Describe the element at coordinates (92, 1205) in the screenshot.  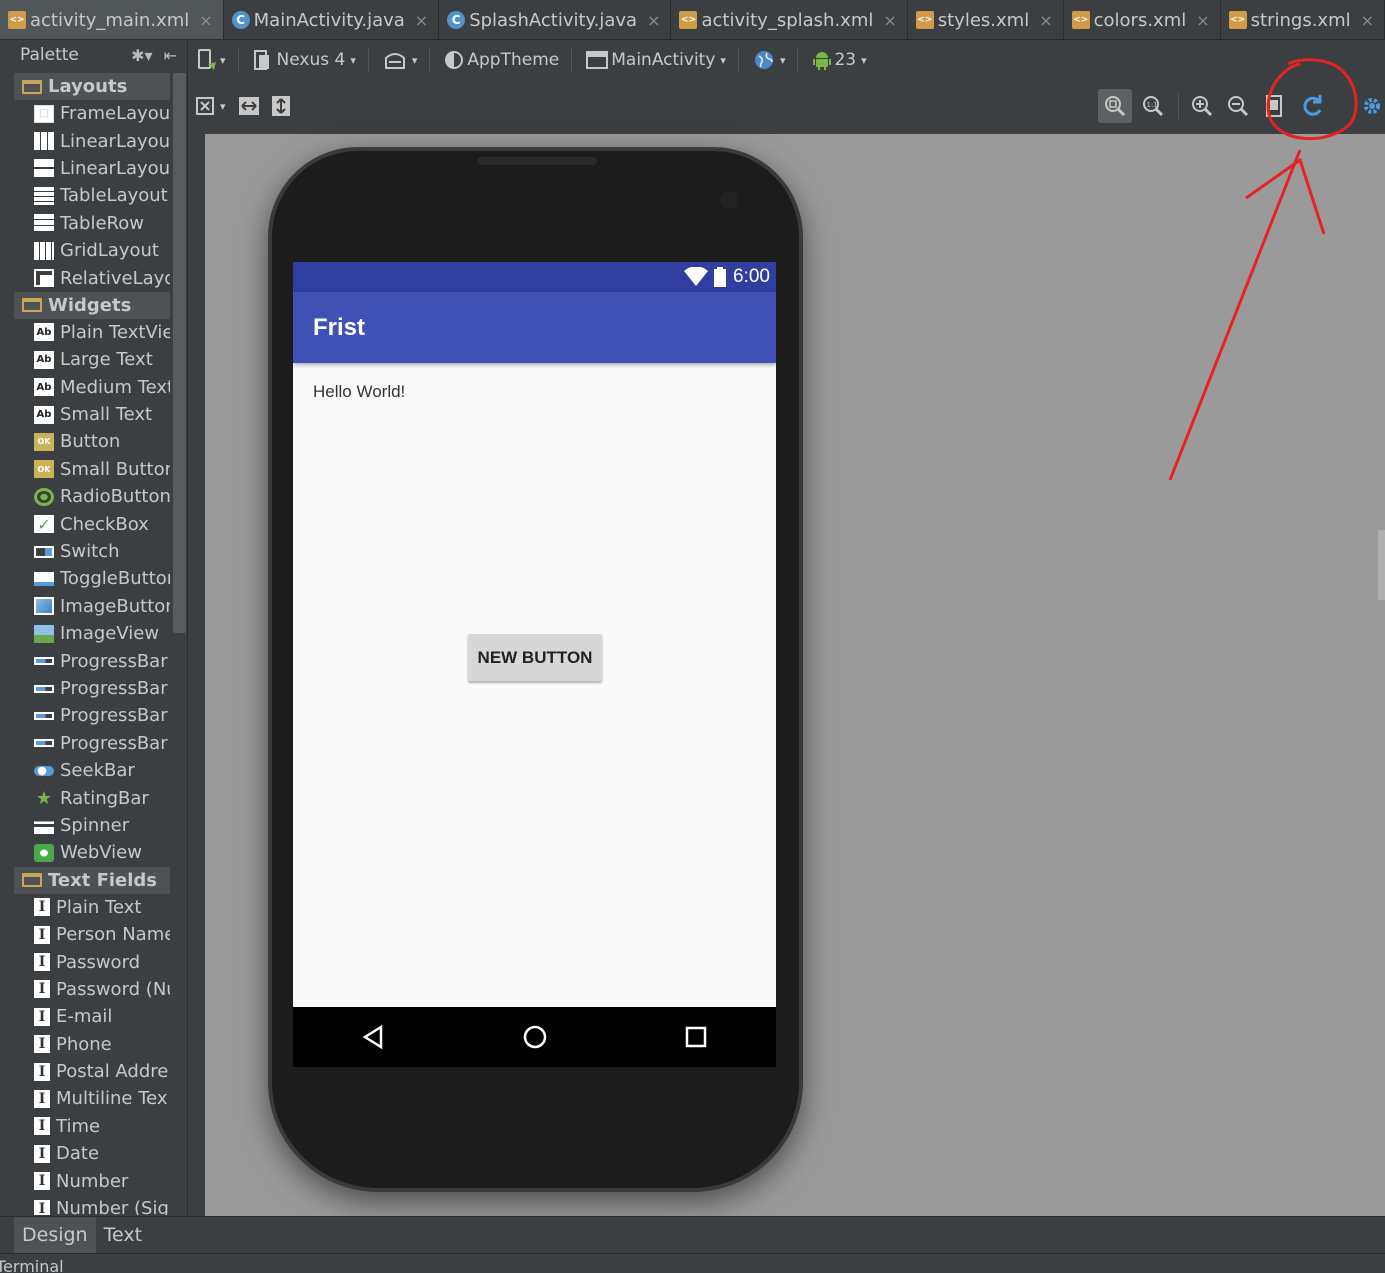
I see `palette-item: I Number (Sig` at that location.